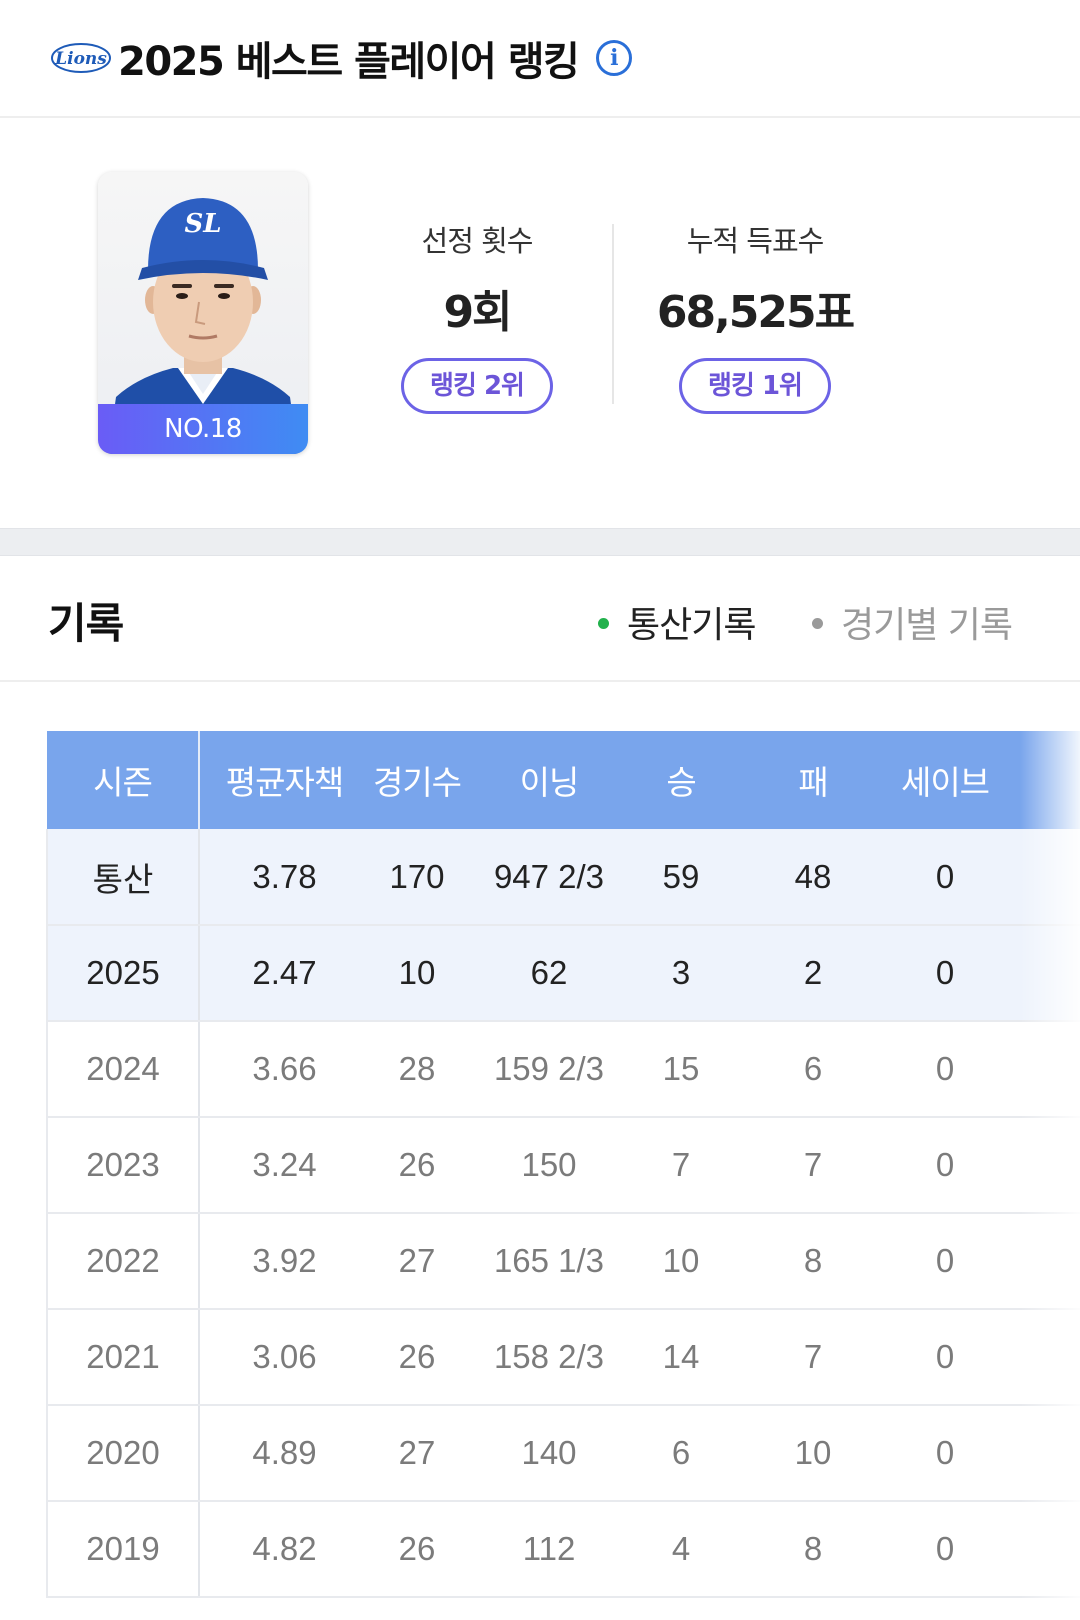  I want to click on cell-era: 4.89, so click(284, 1453).